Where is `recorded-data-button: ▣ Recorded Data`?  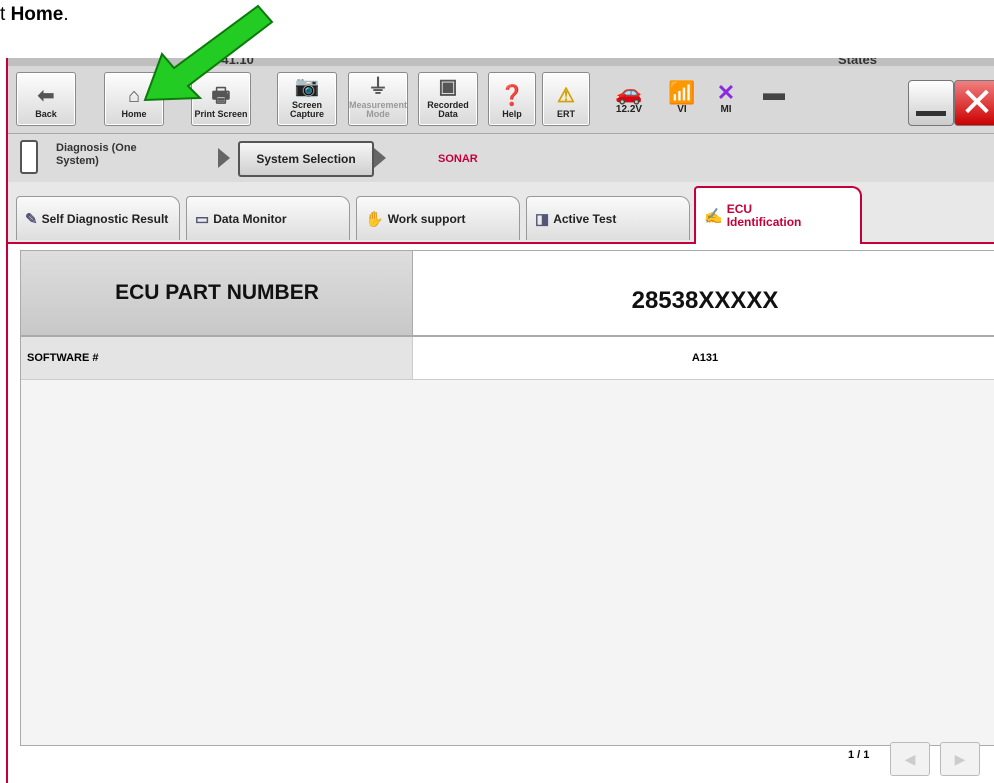
recorded-data-button: ▣ Recorded Data is located at coordinates (448, 99).